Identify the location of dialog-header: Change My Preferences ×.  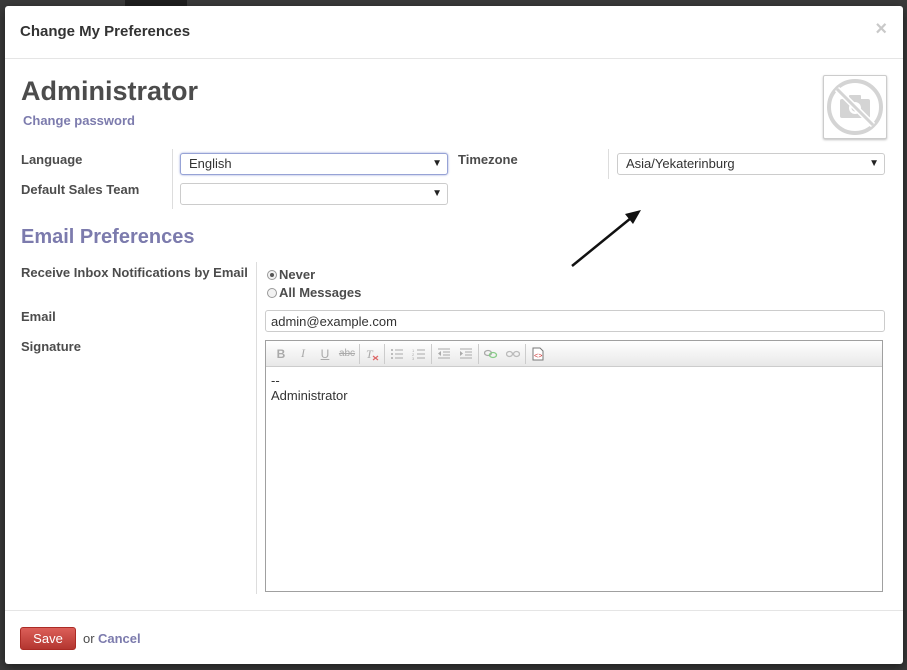
(454, 32).